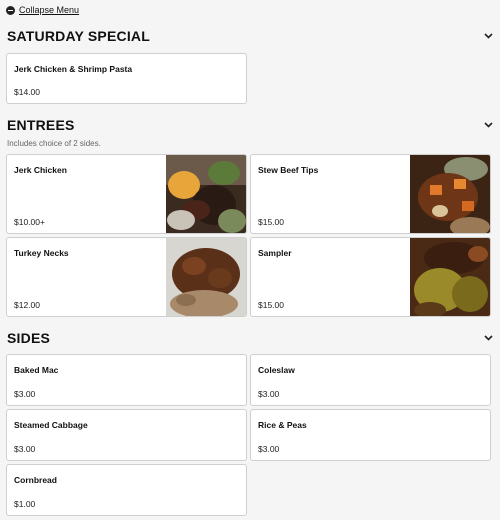 The height and width of the screenshot is (520, 500). I want to click on collapse-menu-link: Collapse Menu, so click(42, 10).